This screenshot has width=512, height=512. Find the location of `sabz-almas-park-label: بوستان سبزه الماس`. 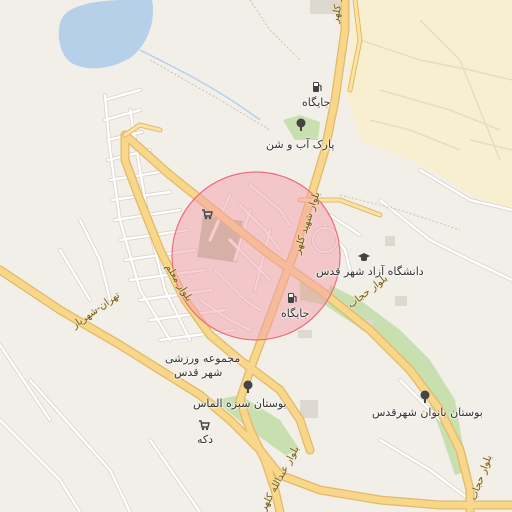

sabz-almas-park-label: بوستان سبزه الماس is located at coordinates (240, 403).